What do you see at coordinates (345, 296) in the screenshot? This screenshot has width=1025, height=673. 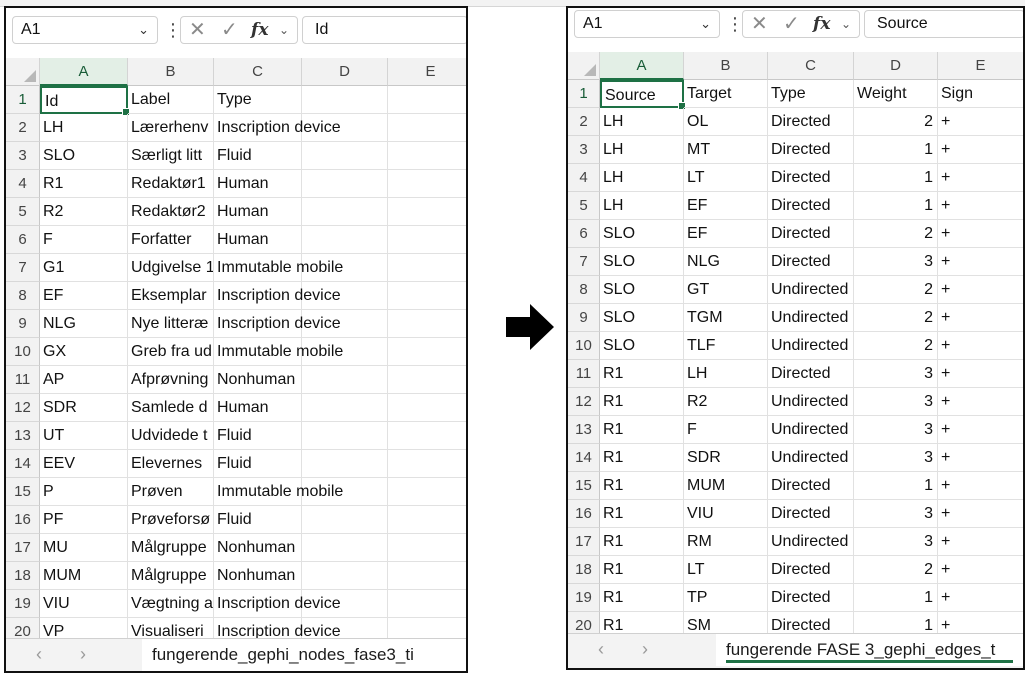 I see `cell-d8` at bounding box center [345, 296].